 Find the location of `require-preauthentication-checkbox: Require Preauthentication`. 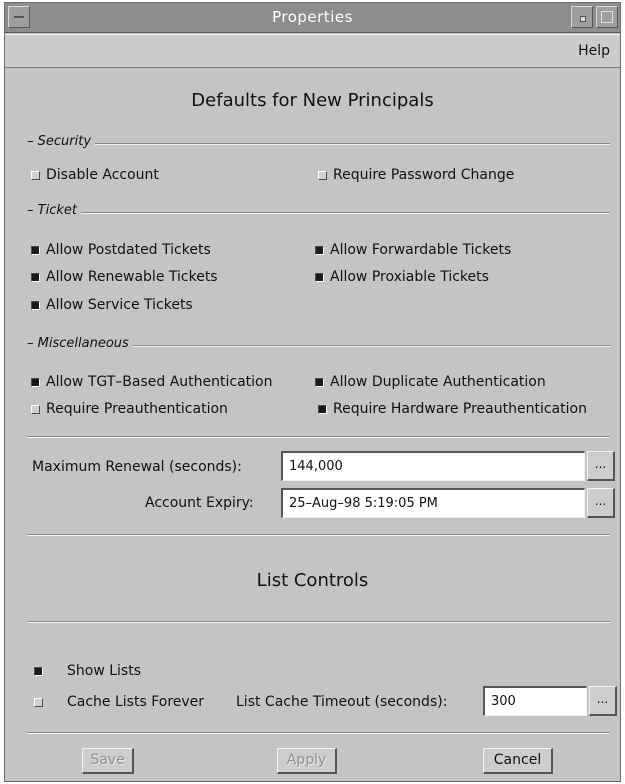

require-preauthentication-checkbox: Require Preauthentication is located at coordinates (129, 409).